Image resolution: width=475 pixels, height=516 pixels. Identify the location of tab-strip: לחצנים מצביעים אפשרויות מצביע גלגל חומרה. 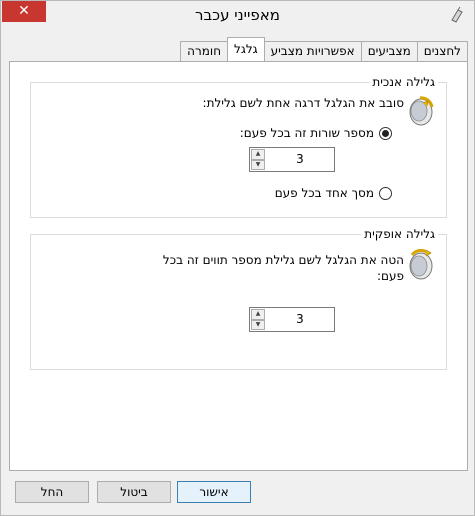
(324, 49).